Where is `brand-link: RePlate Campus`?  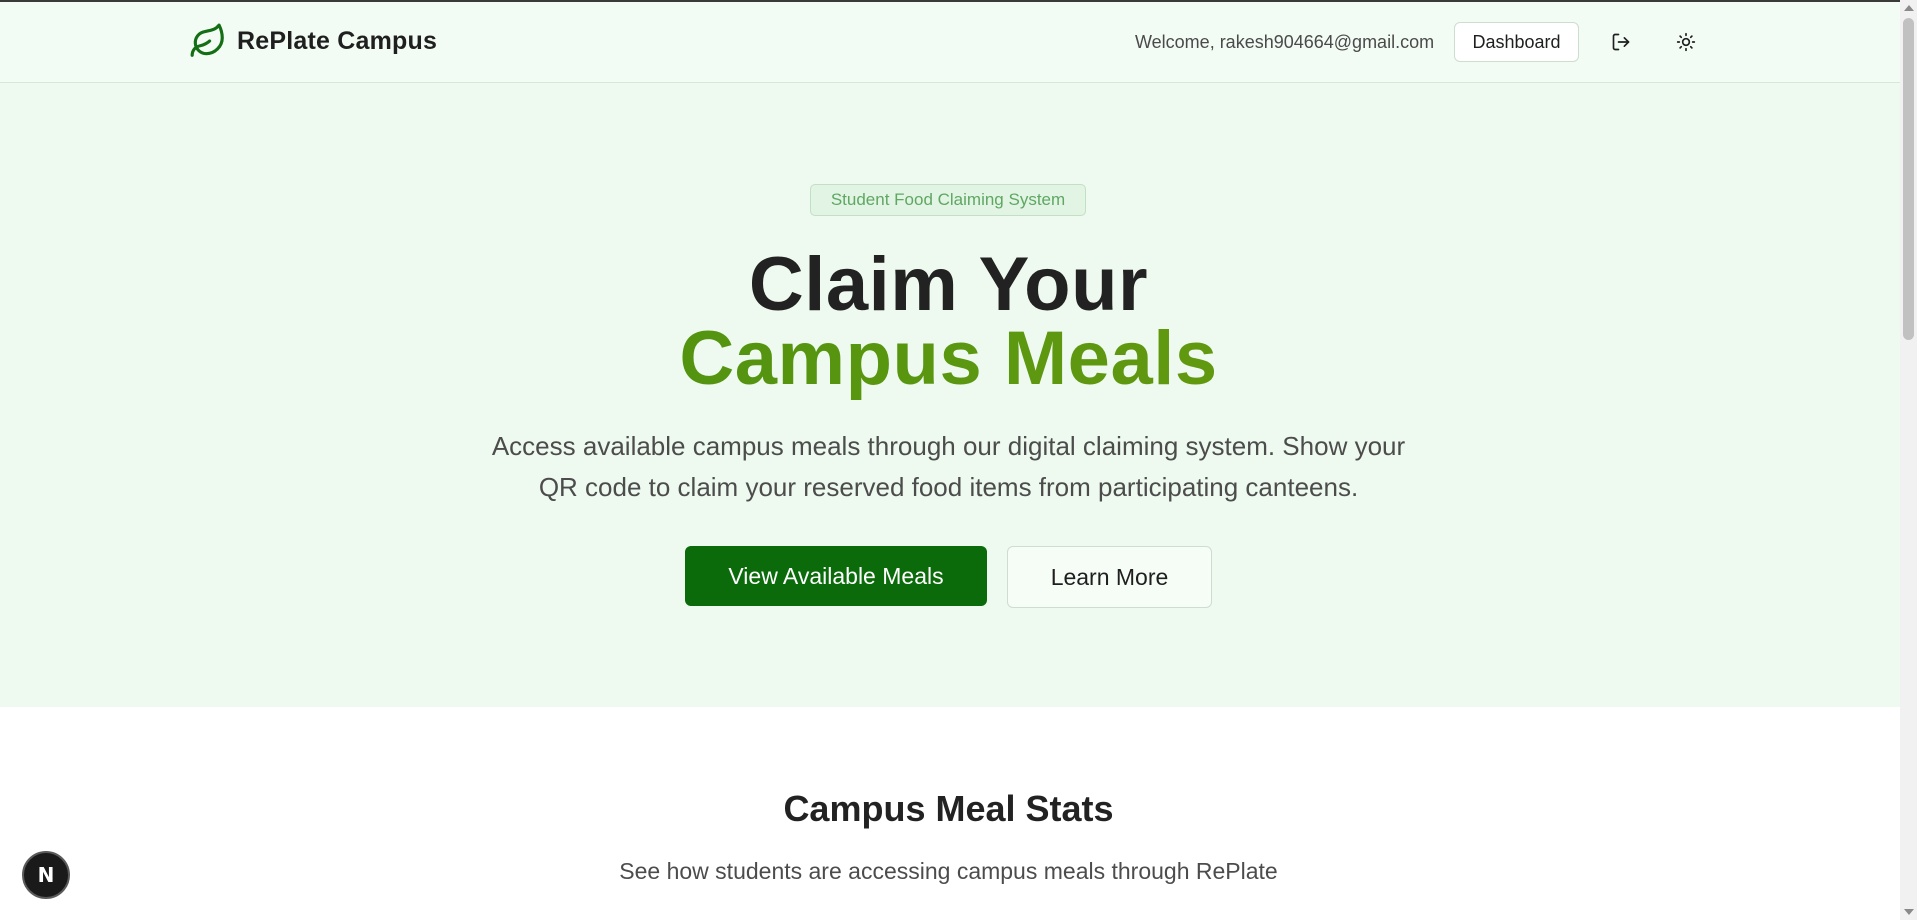 brand-link: RePlate Campus is located at coordinates (313, 41).